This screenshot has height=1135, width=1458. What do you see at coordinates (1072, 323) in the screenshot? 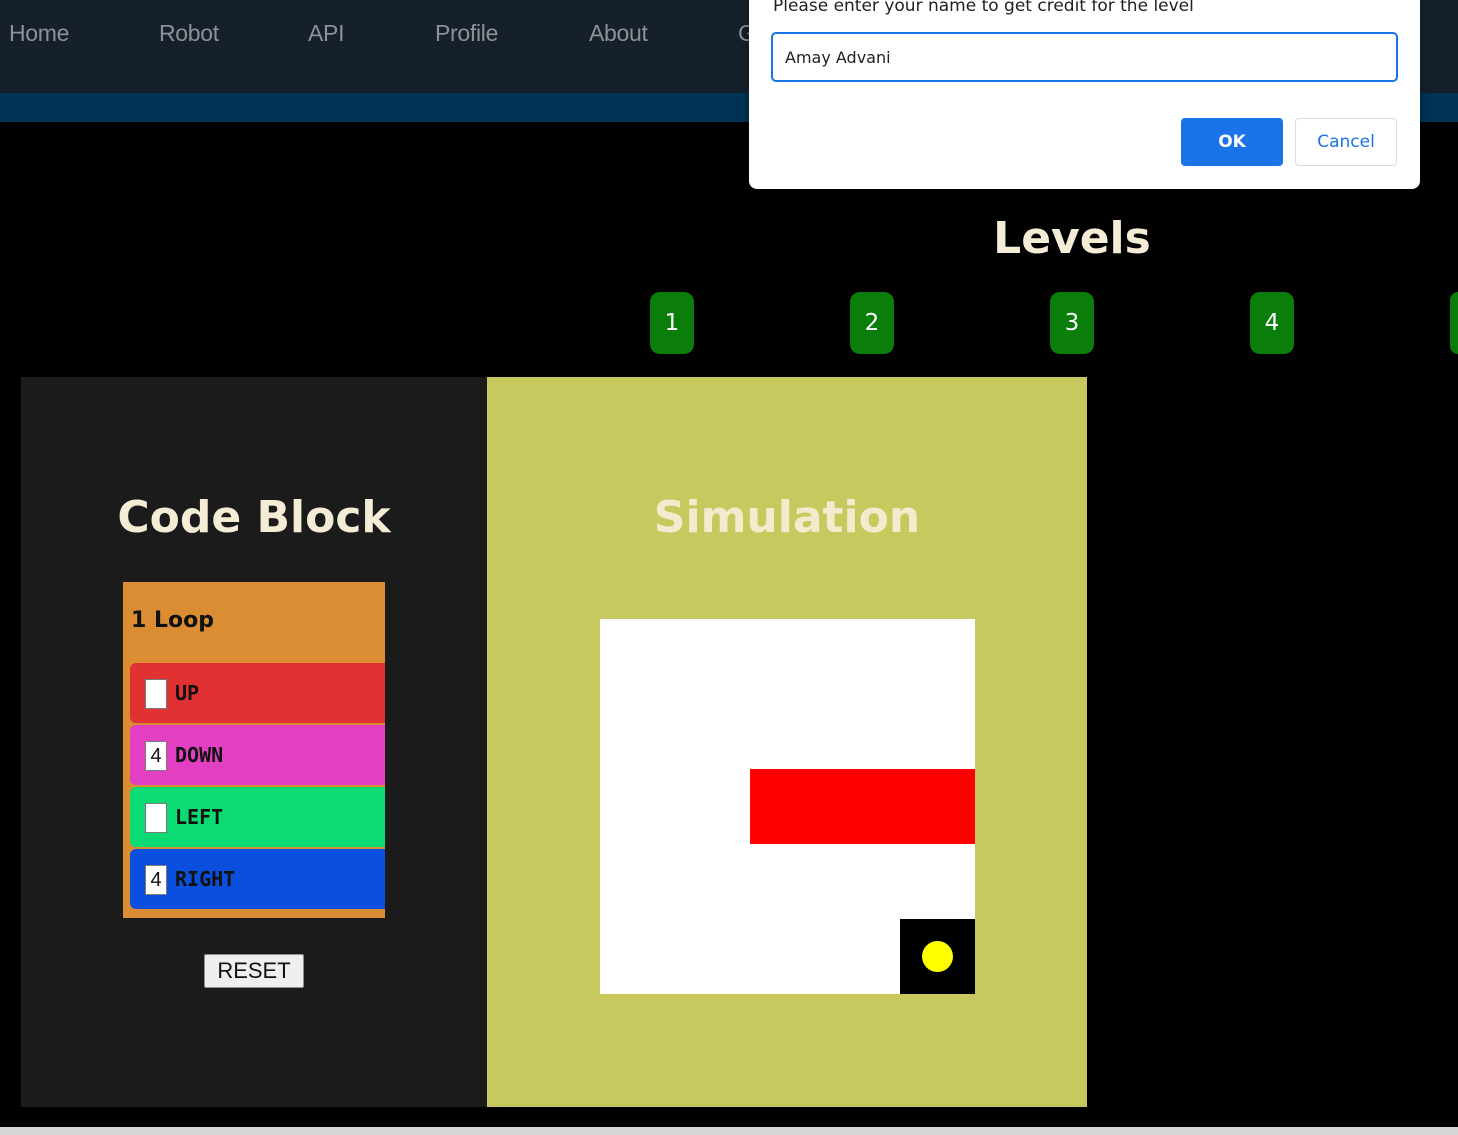
I see `level-button-3: 3` at bounding box center [1072, 323].